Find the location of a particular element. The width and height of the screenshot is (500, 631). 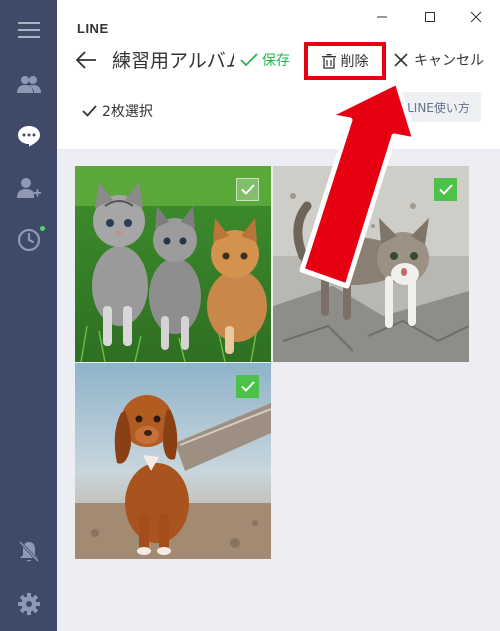

photo-item-kittens is located at coordinates (173, 264).